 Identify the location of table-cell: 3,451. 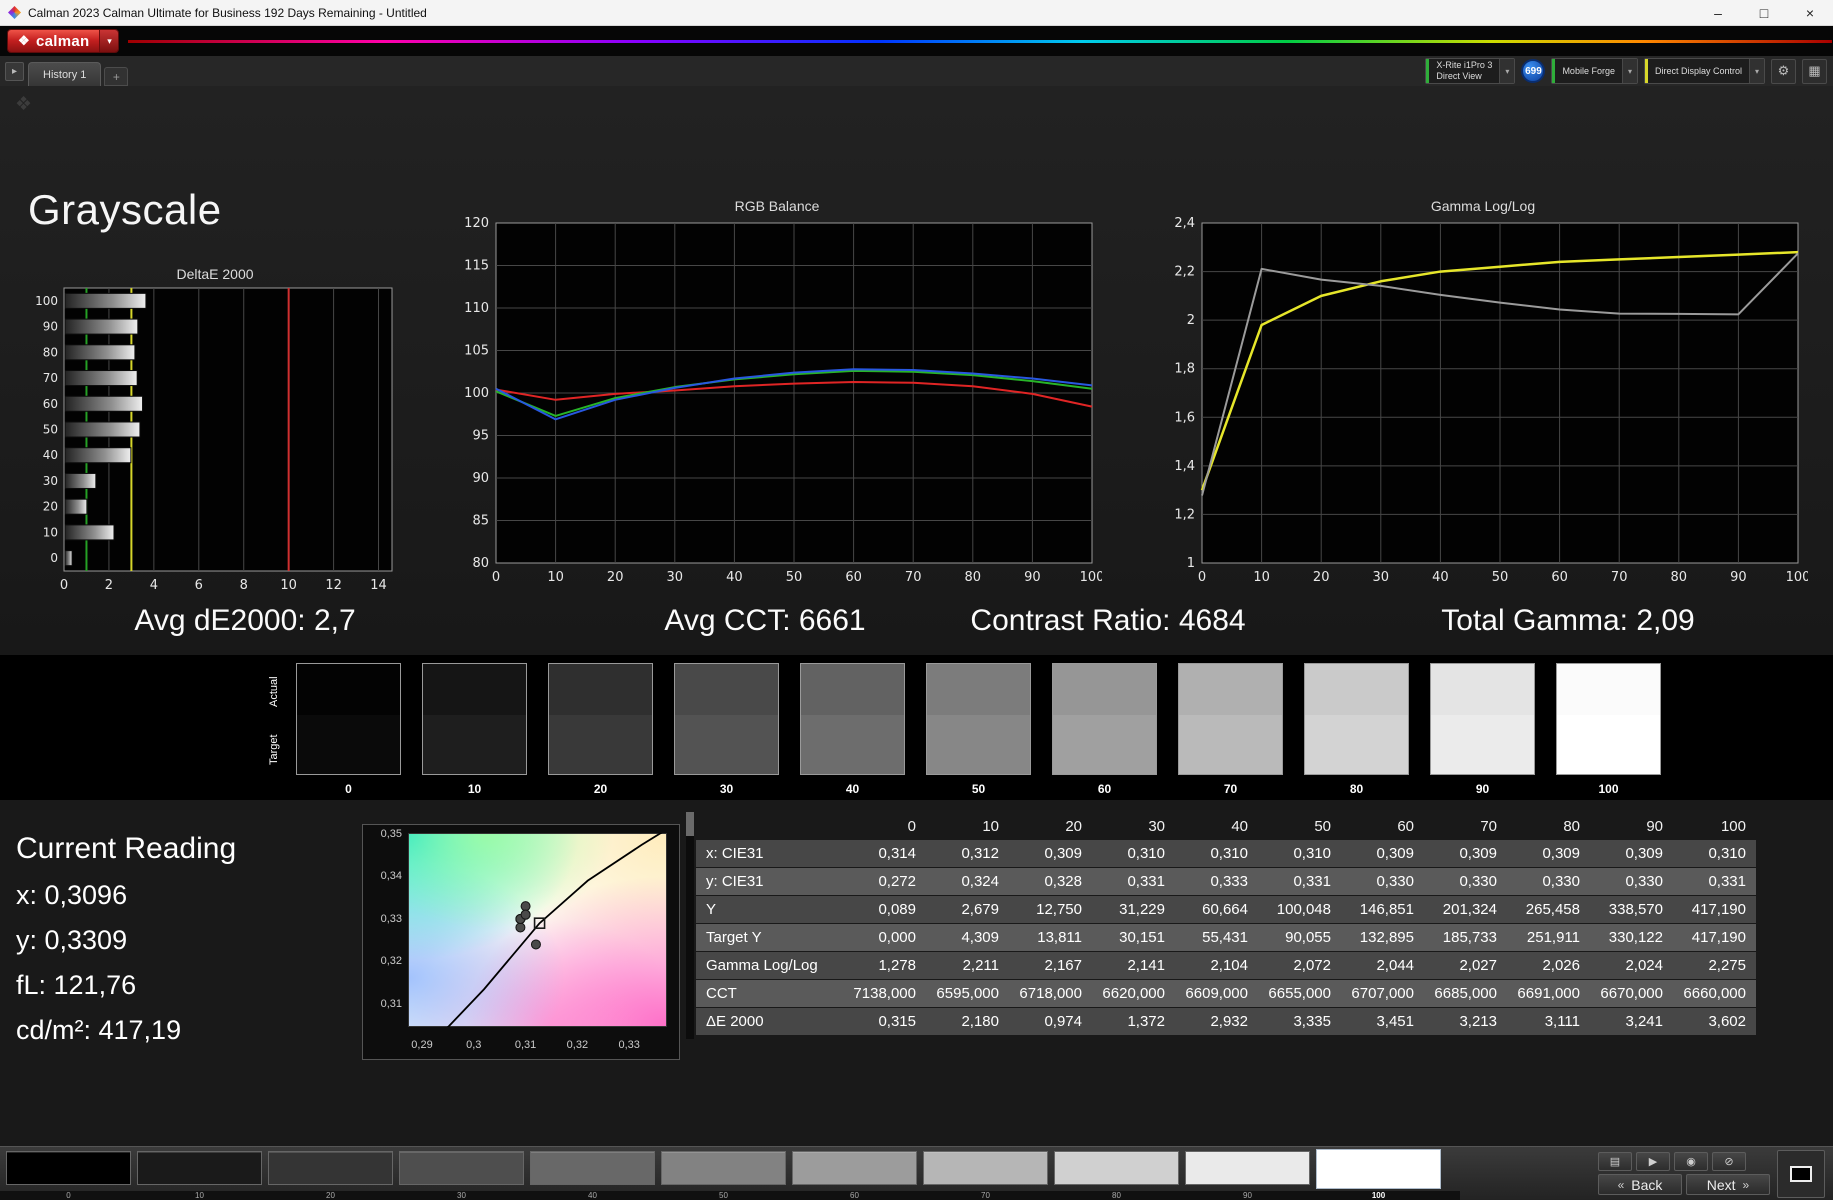
(1395, 1021).